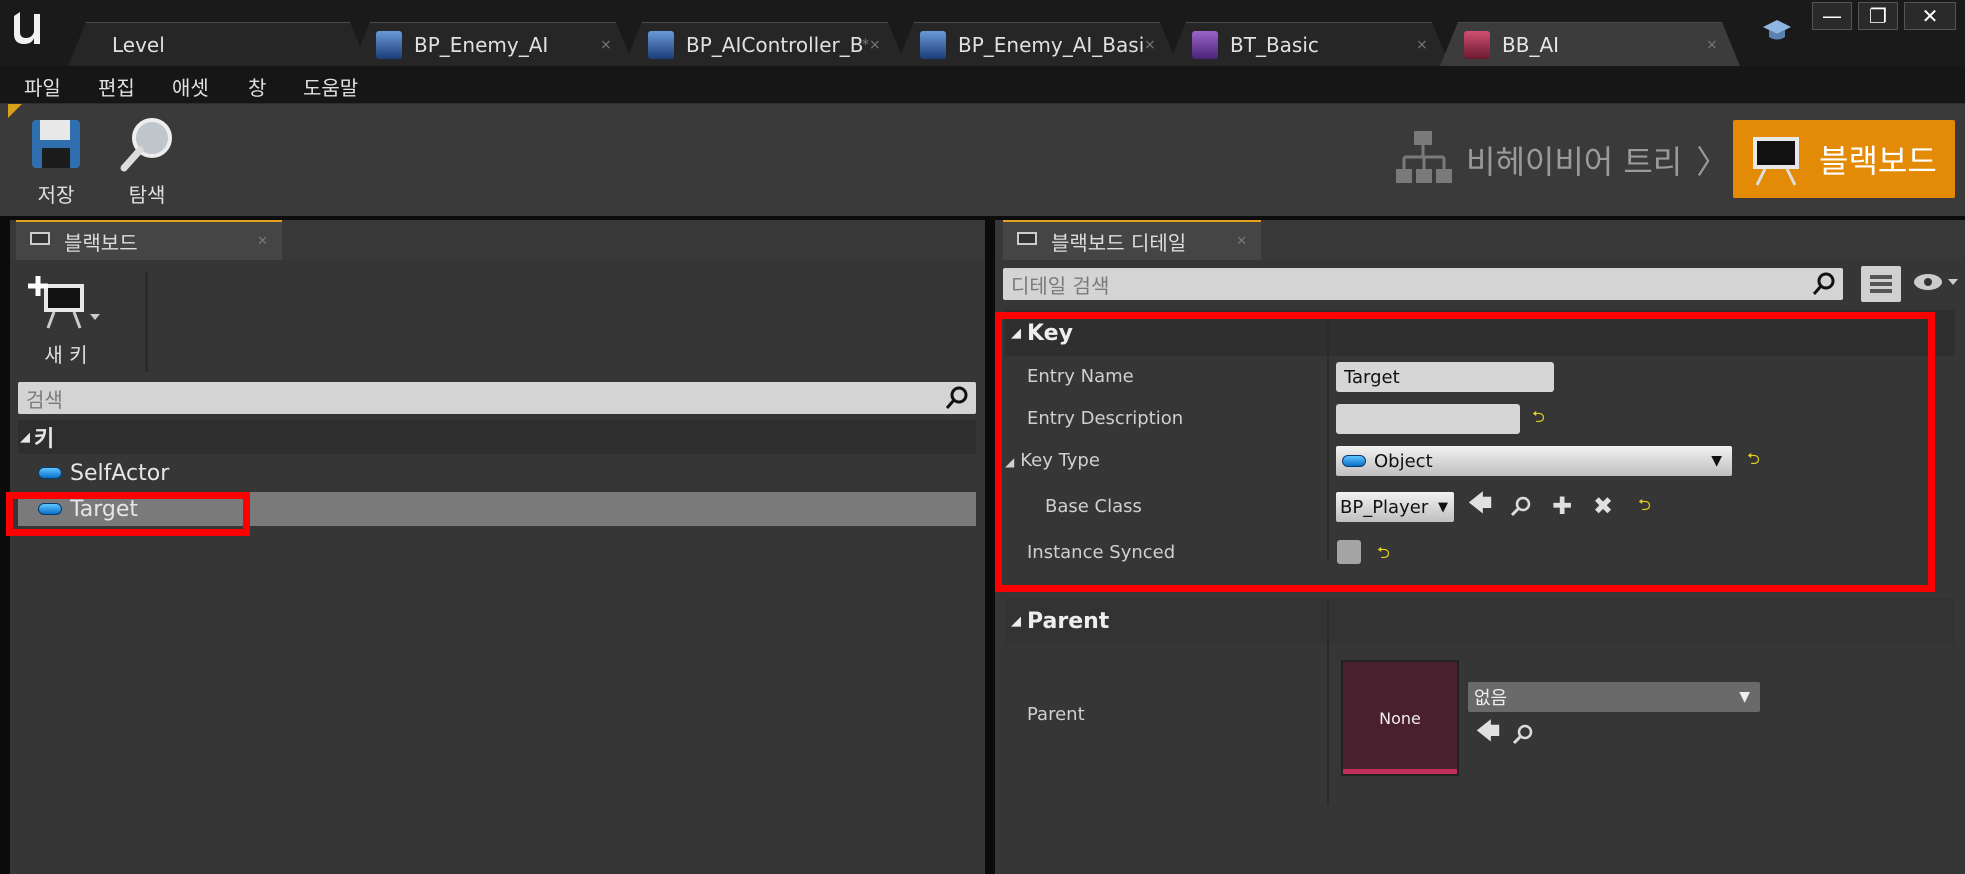 The height and width of the screenshot is (874, 1965). Describe the element at coordinates (774, 44) in the screenshot. I see `tab-label: BP_AIController_Ba` at that location.